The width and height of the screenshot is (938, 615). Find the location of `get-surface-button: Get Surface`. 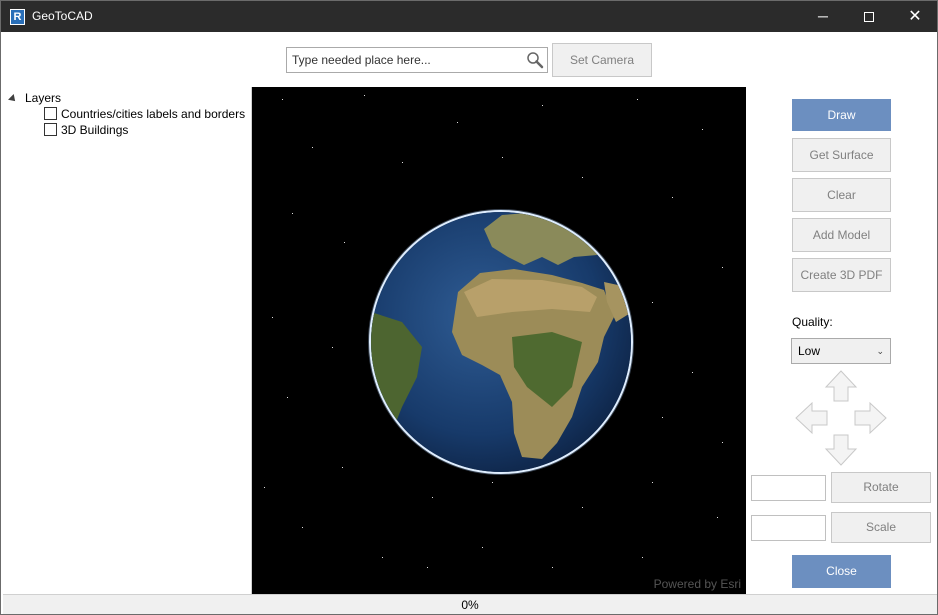

get-surface-button: Get Surface is located at coordinates (841, 155).